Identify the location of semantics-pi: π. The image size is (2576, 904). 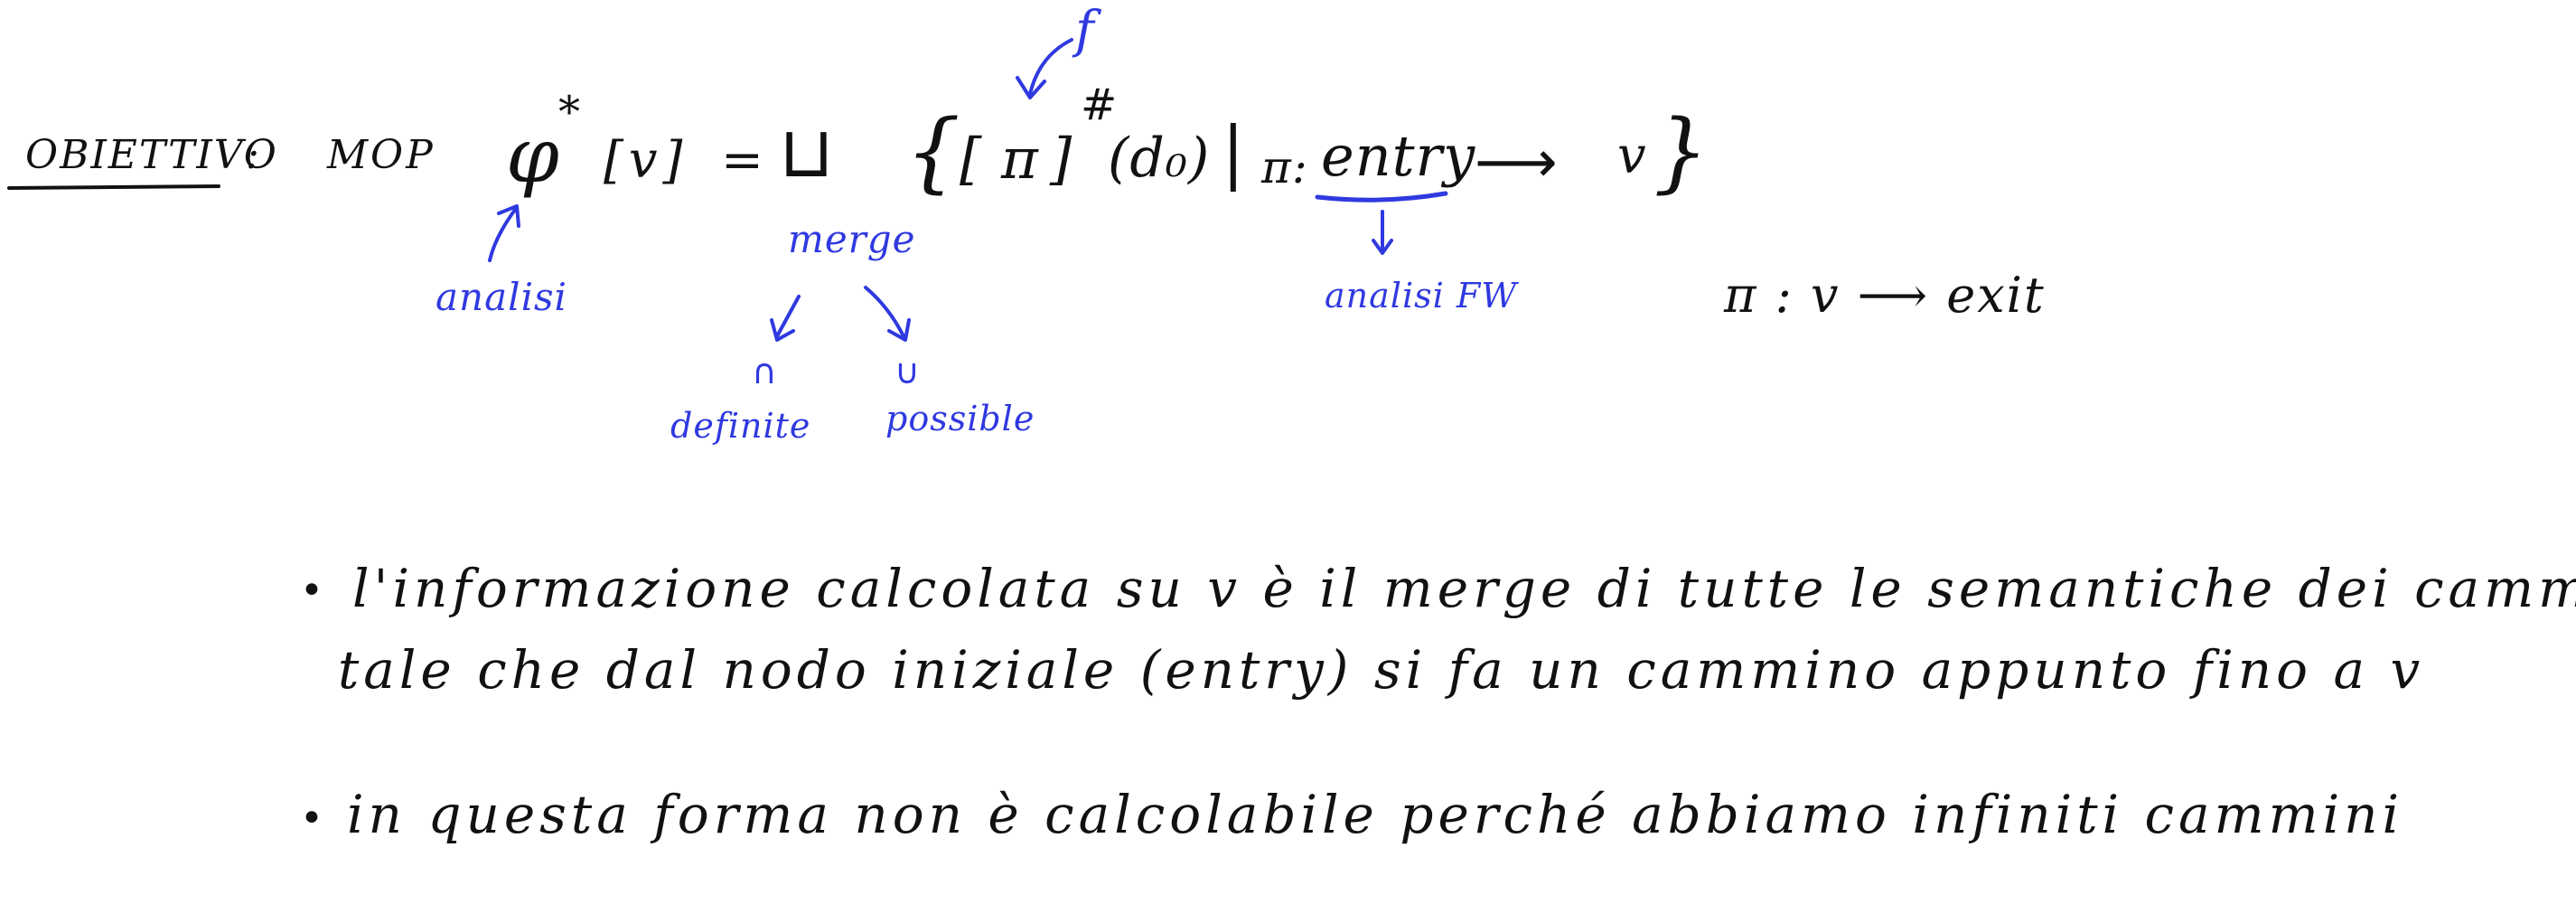
(1020, 159).